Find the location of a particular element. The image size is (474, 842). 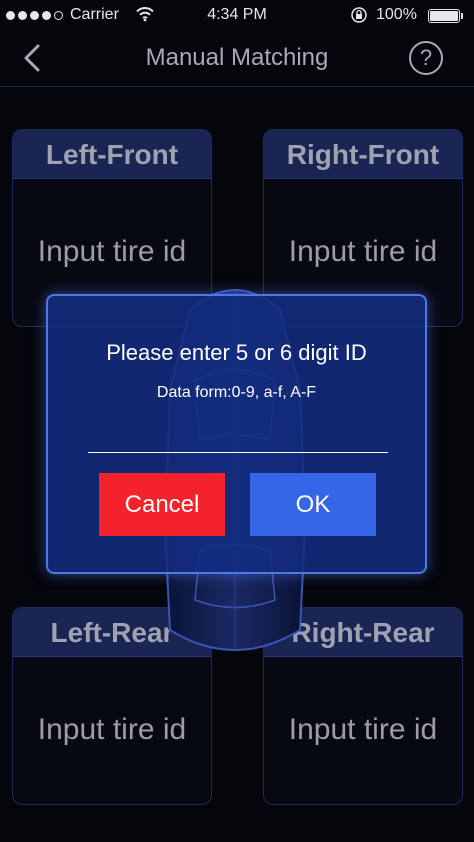

dialog-subtitle: Data form:0-9, a-f, A-F is located at coordinates (236, 392).